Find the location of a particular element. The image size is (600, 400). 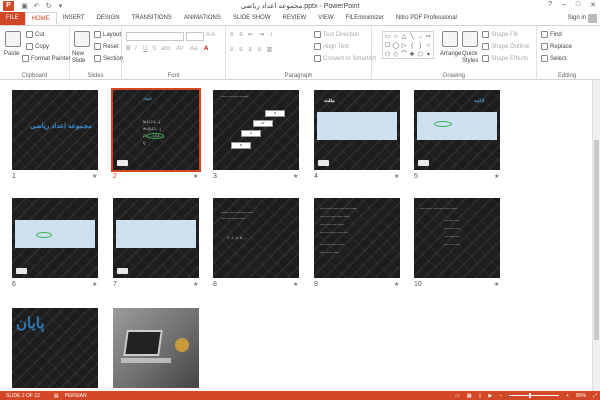

redo-icon: ↻ is located at coordinates (48, 6).